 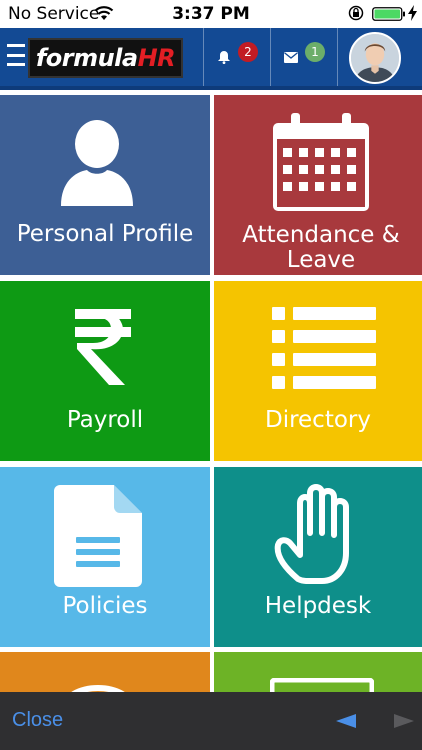 I want to click on envelope-icon, so click(x=291, y=57).